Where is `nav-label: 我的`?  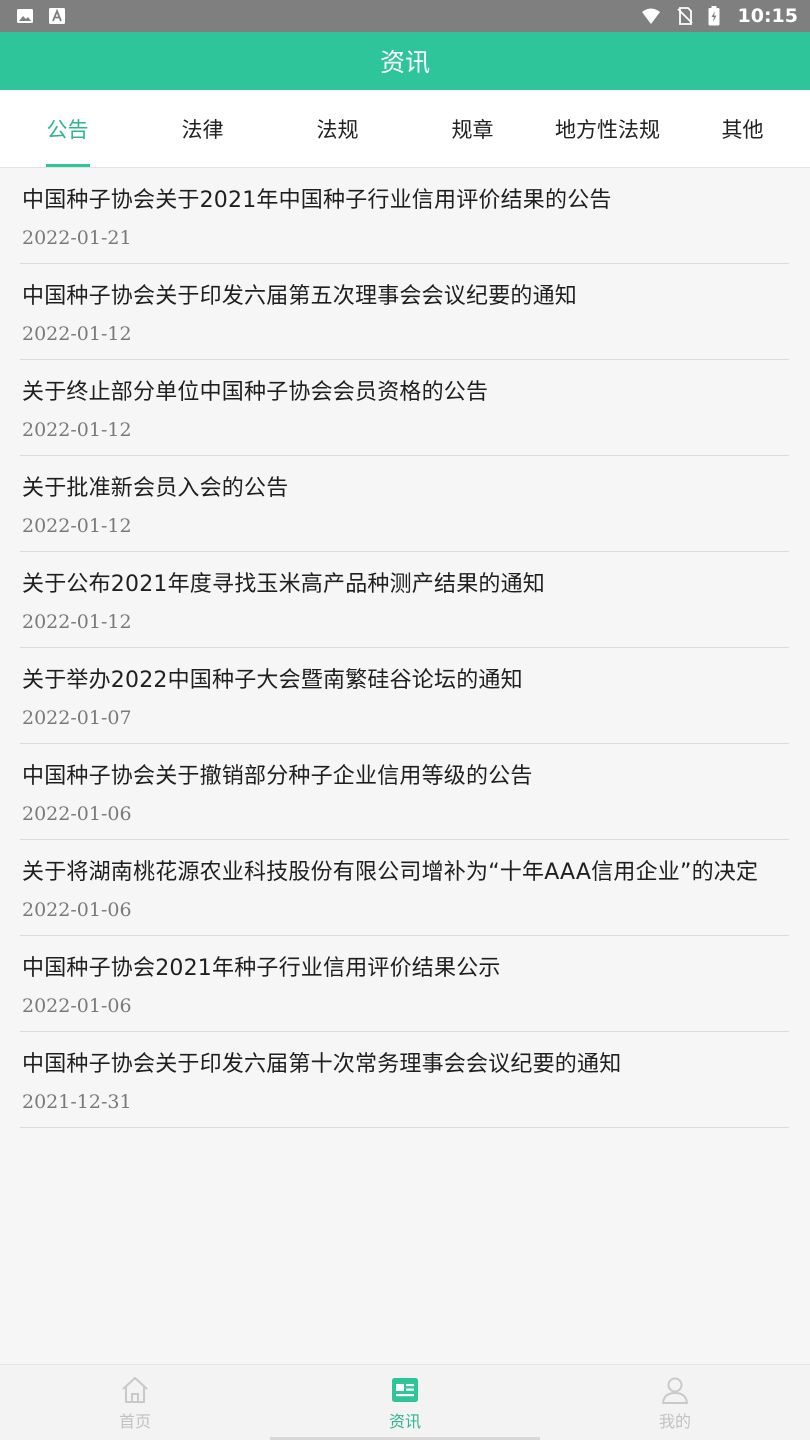 nav-label: 我的 is located at coordinates (674, 1421).